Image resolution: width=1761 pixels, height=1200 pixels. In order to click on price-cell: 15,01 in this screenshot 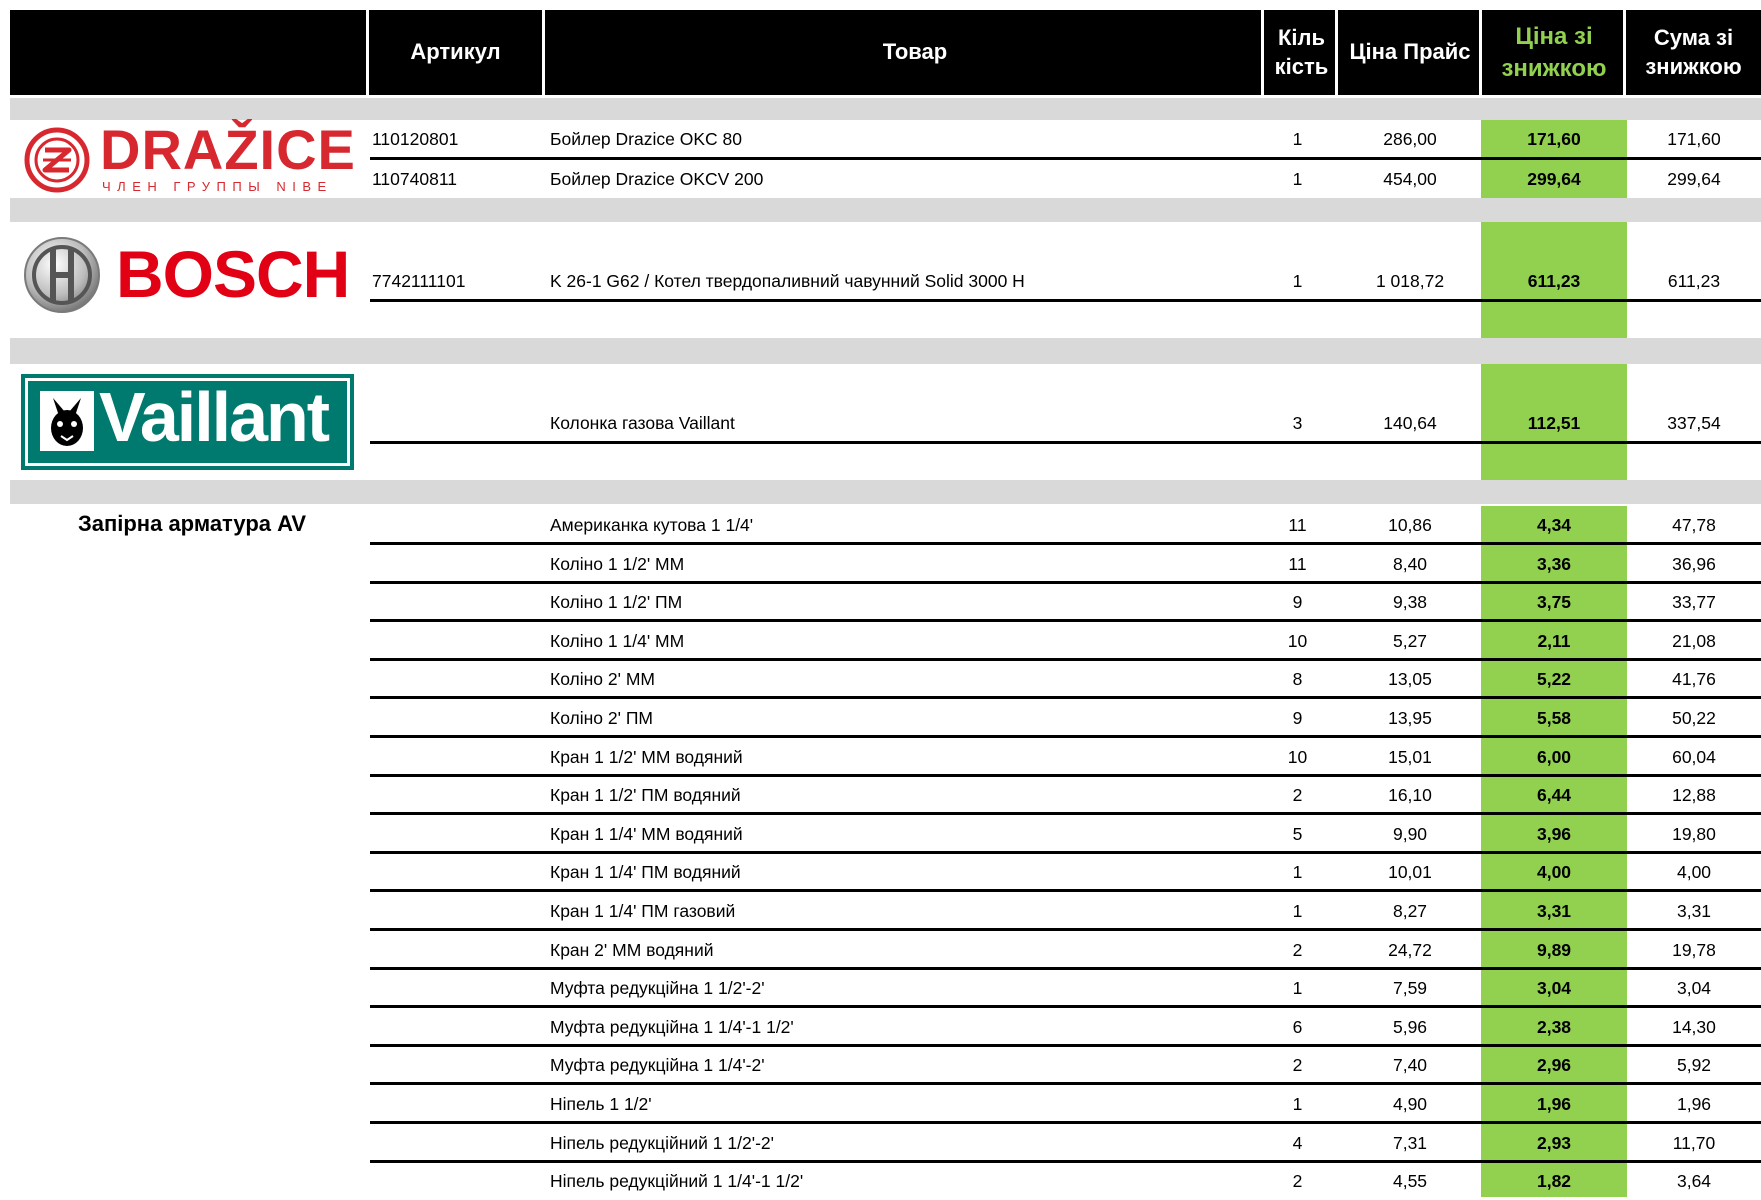, I will do `click(1410, 756)`.